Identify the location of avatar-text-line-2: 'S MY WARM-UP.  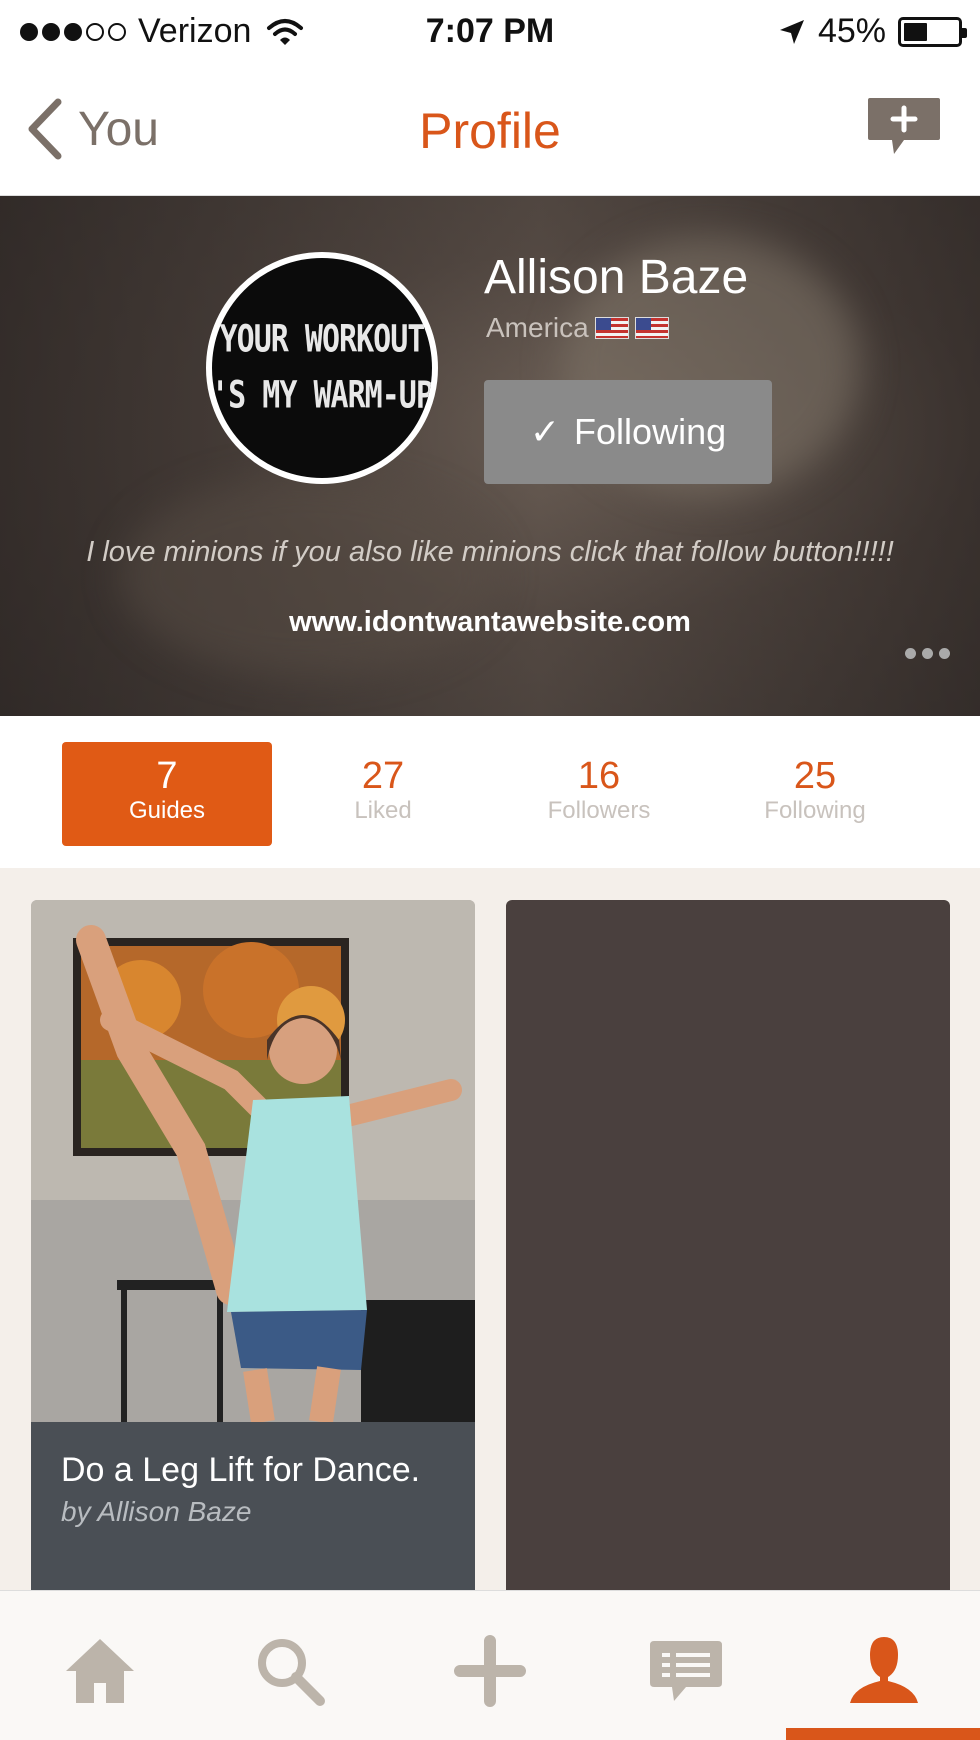
(322, 395).